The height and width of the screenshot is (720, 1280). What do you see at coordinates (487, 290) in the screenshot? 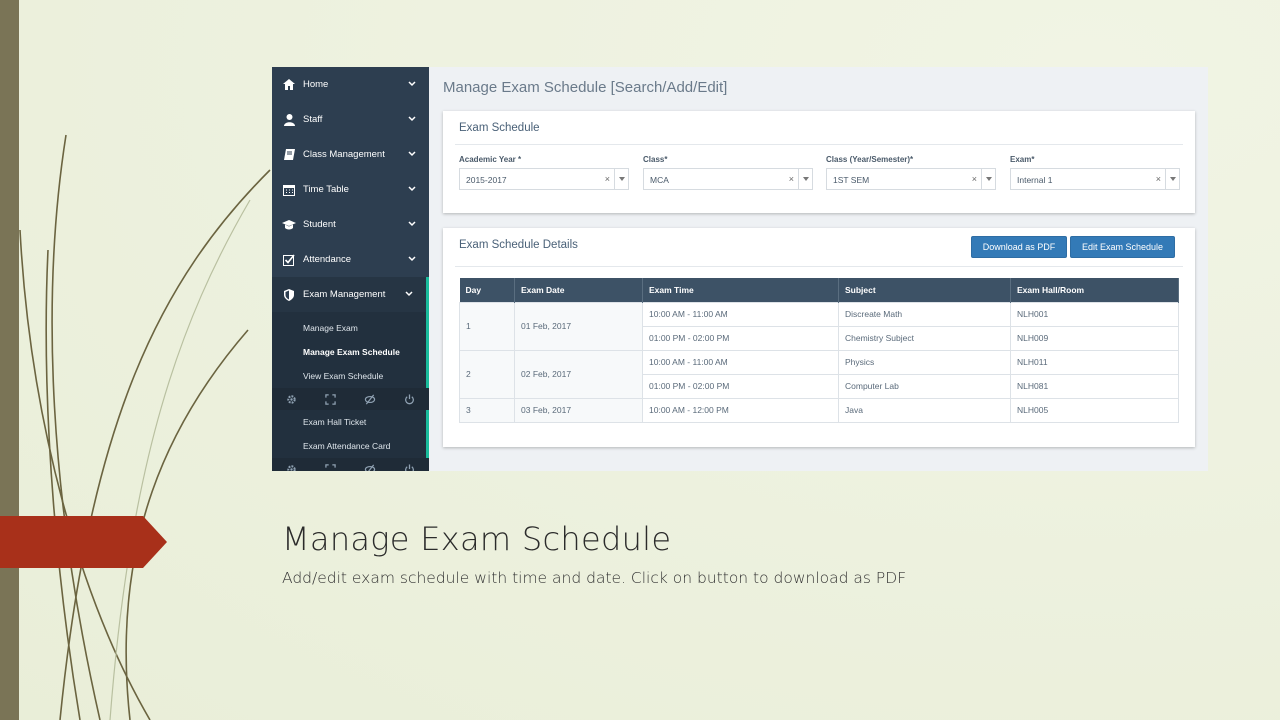
I see `column-header: Day` at bounding box center [487, 290].